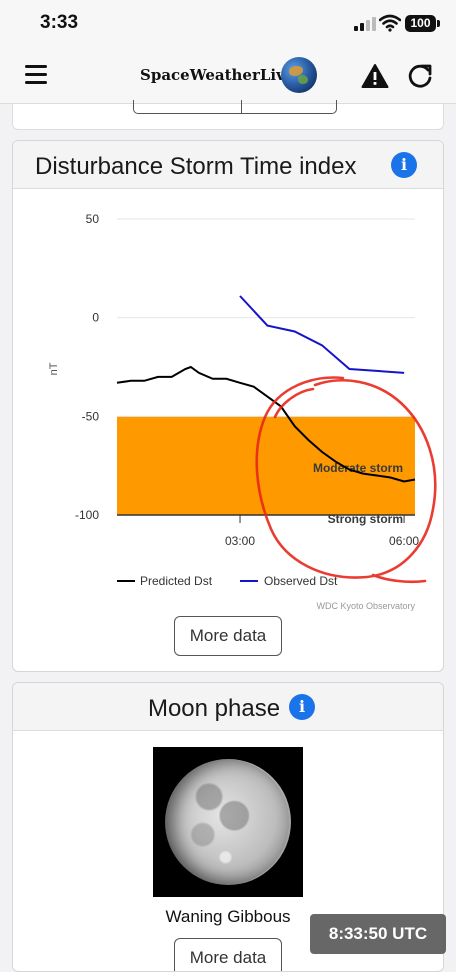  Describe the element at coordinates (93, 219) in the screenshot. I see `y-tick-label: 50` at that location.